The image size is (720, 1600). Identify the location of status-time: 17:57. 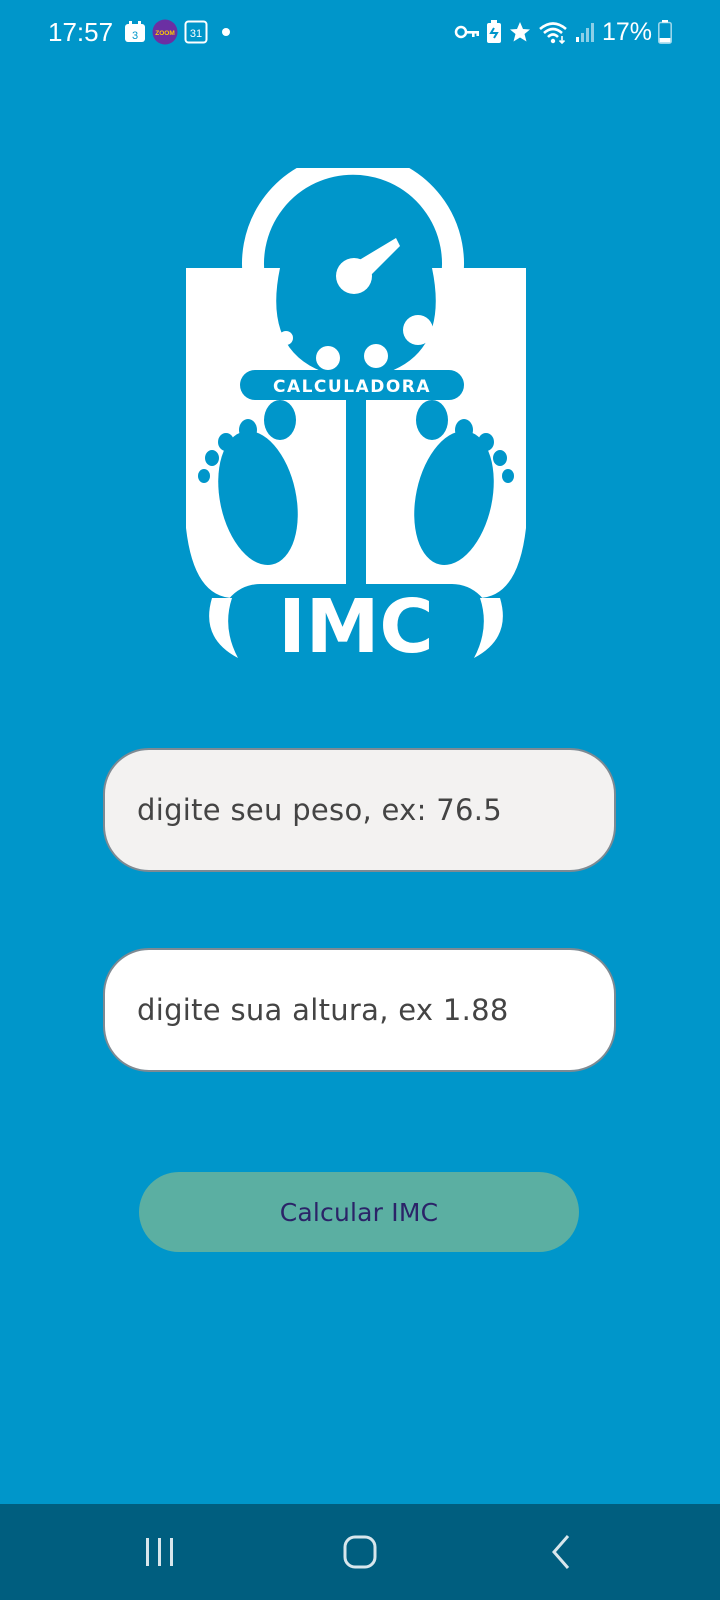
(81, 32).